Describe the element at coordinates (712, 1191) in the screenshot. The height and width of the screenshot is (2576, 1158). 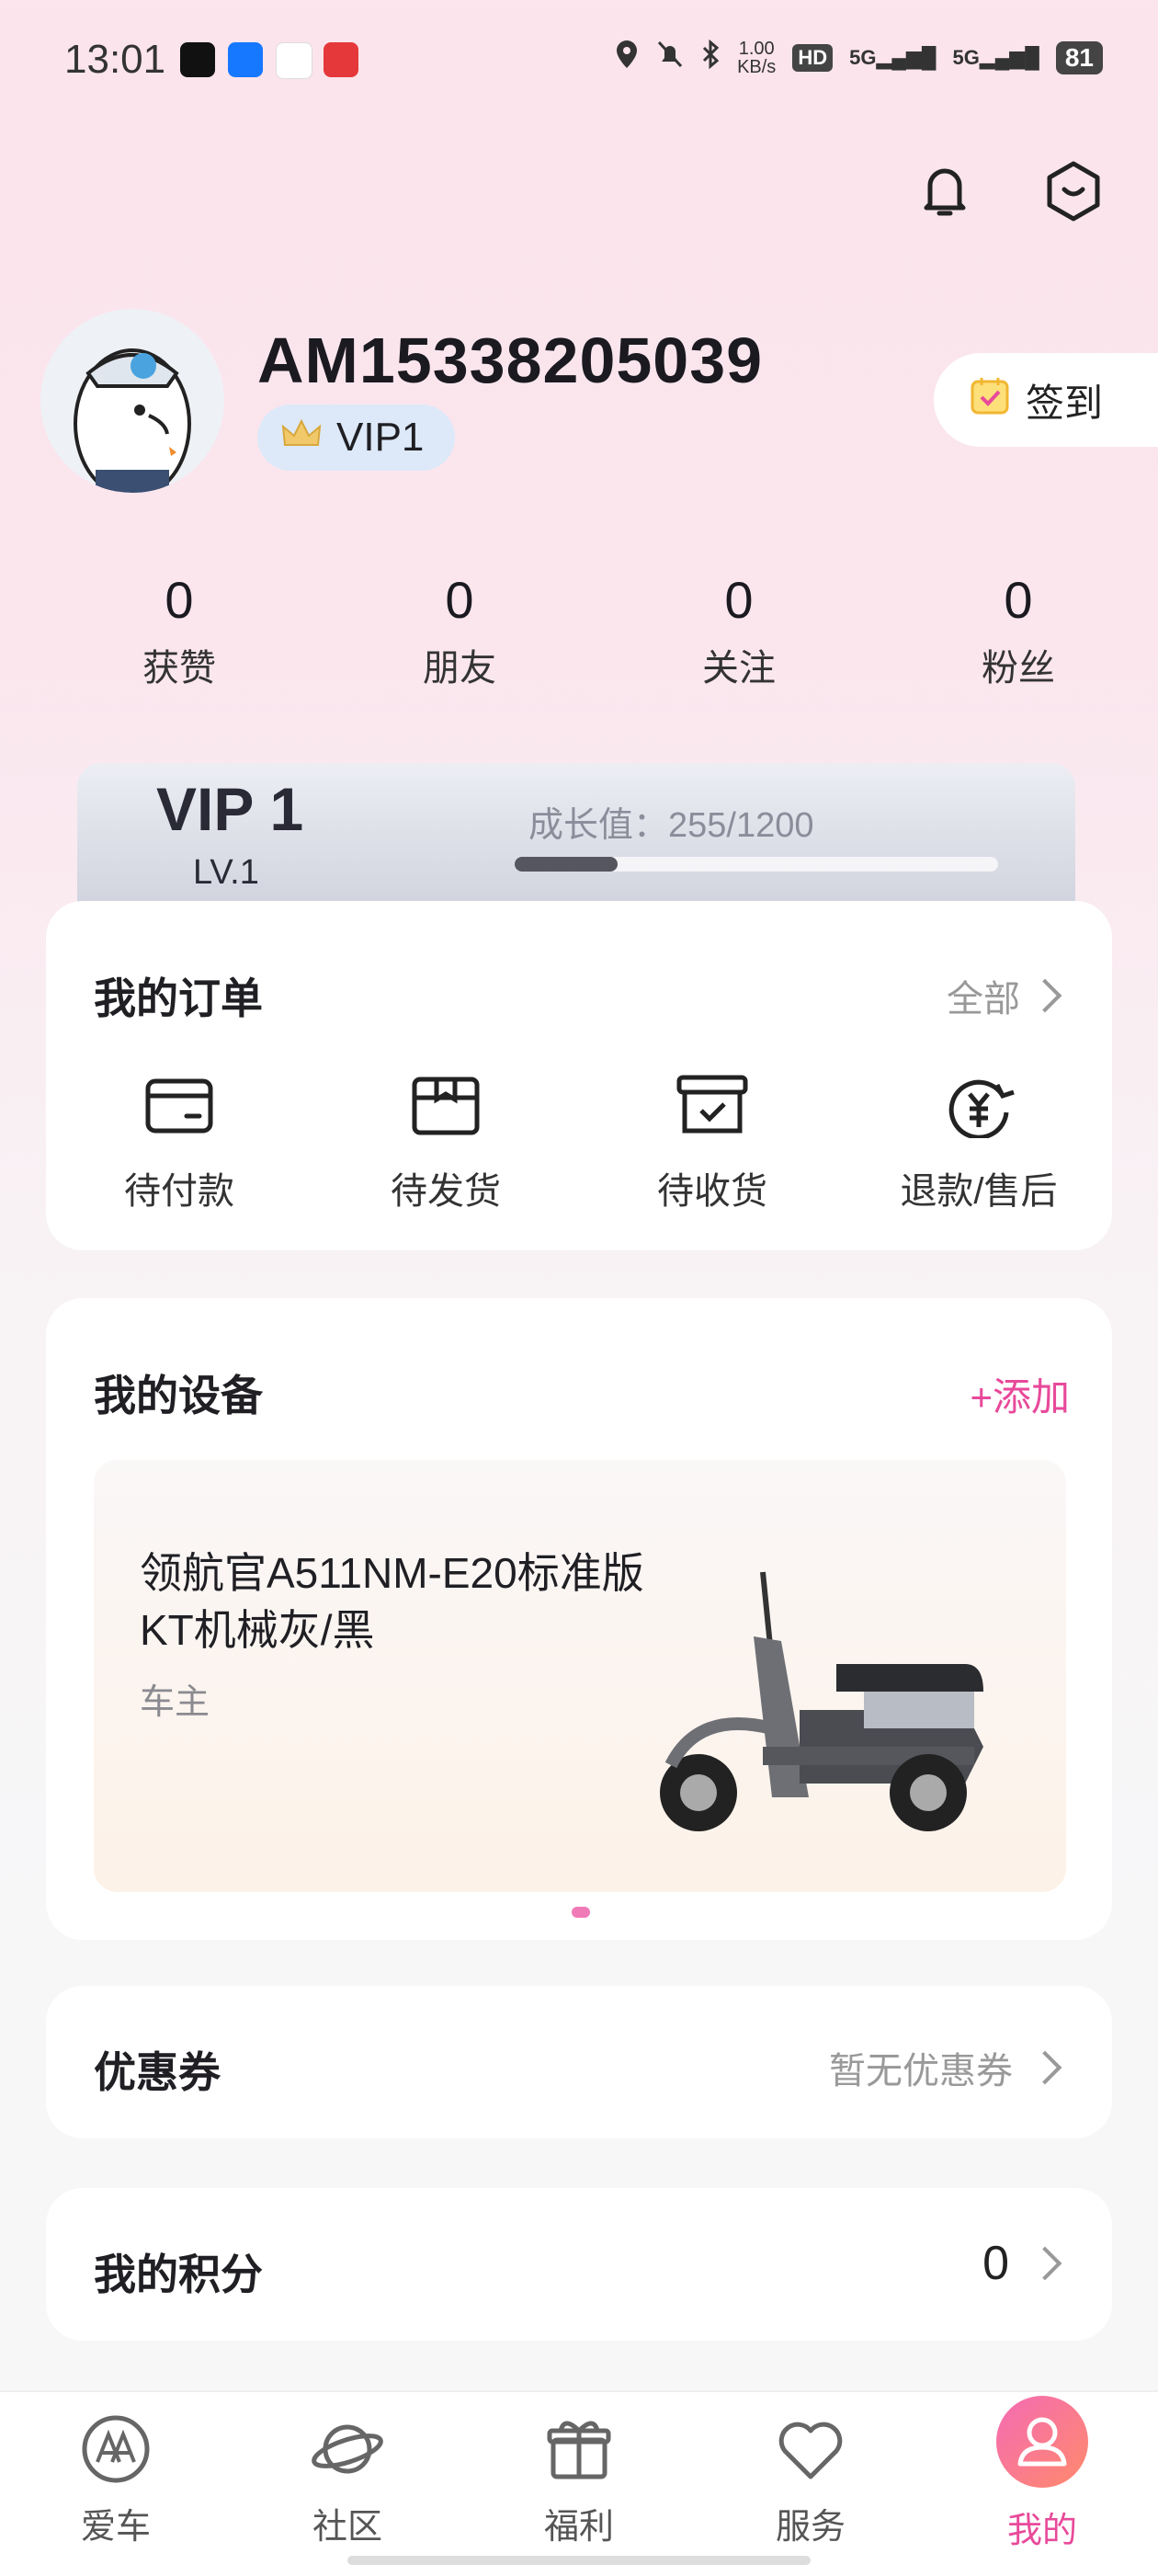
I see `order-label: 待收货` at that location.